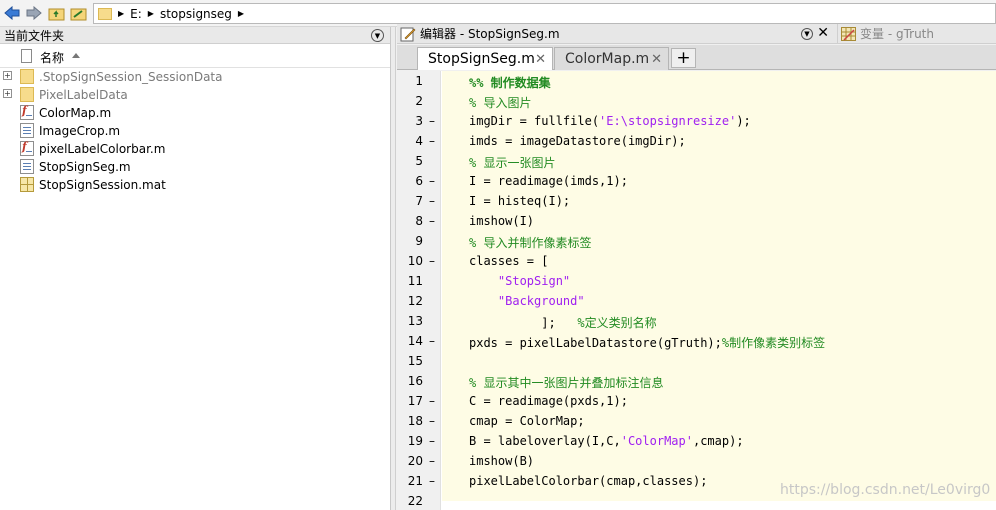 This screenshot has width=996, height=510. I want to click on forward-arrow-icon, so click(34, 13).